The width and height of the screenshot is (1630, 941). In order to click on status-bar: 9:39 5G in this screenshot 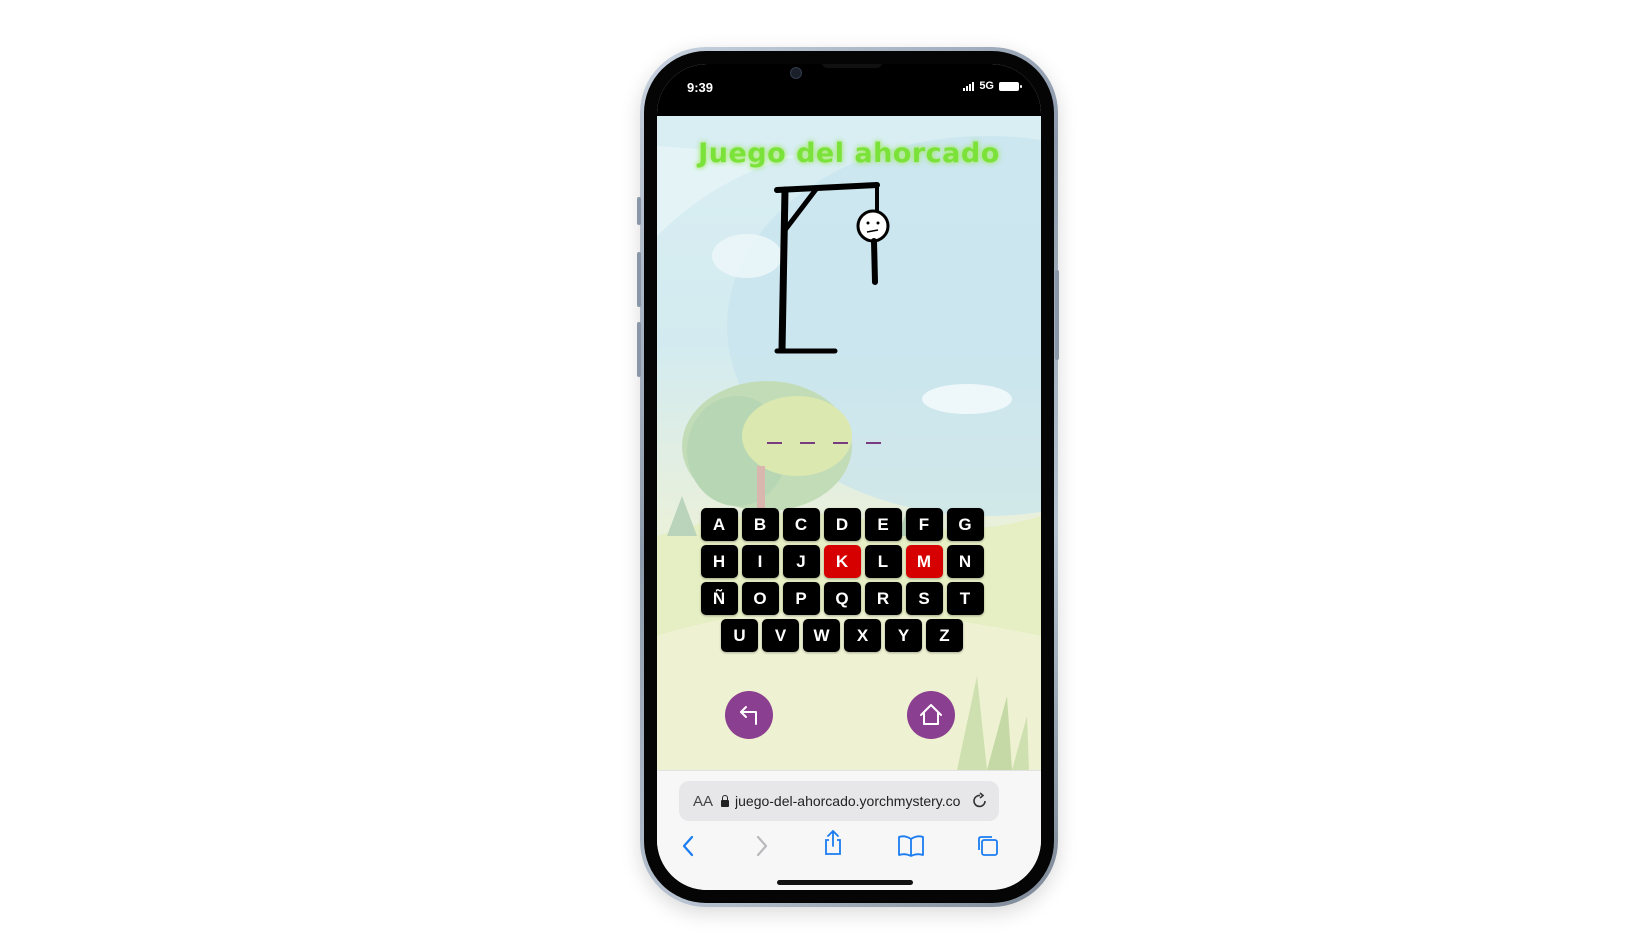, I will do `click(849, 90)`.